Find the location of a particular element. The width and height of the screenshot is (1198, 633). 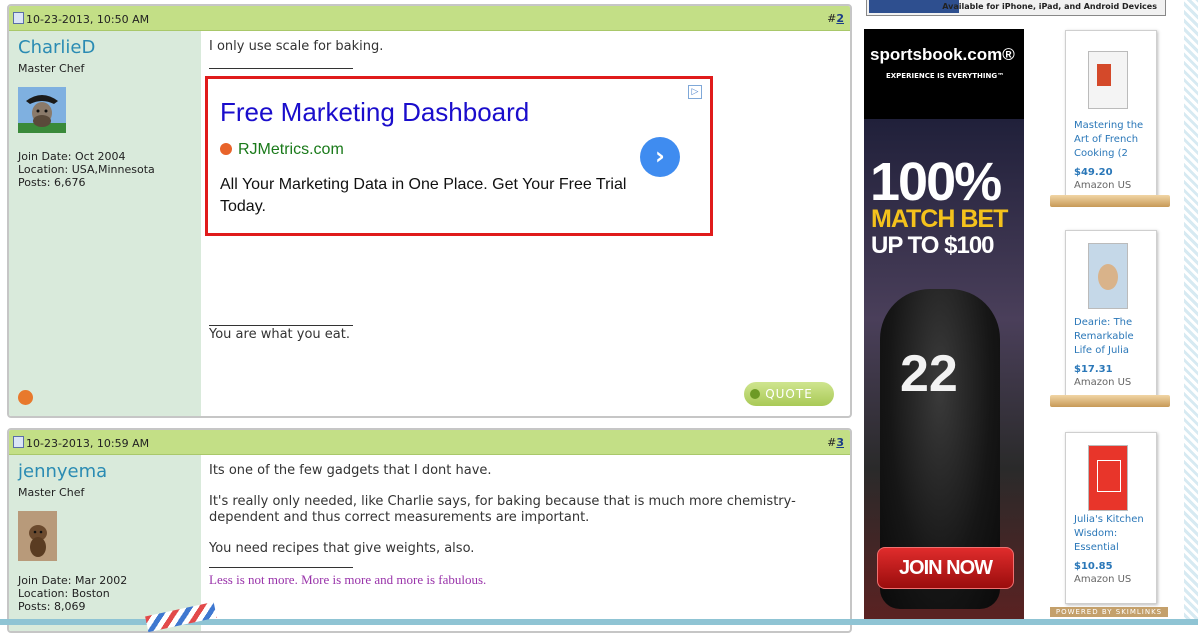

post-header: 10-23-2013, 10:59 AM #3 is located at coordinates (429, 442).